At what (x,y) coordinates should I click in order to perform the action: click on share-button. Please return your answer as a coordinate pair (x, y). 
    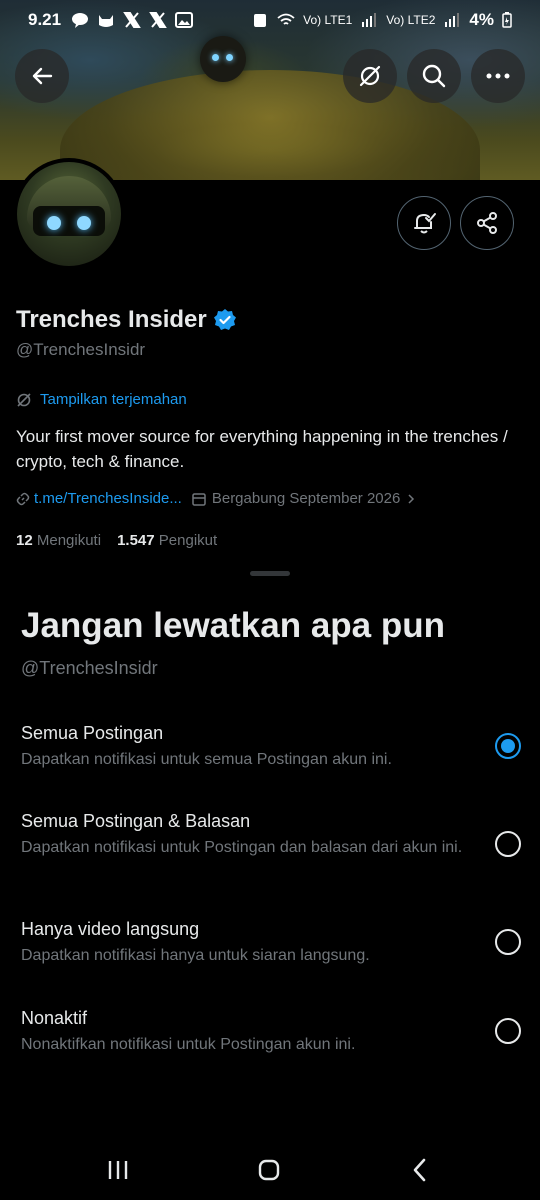
    Looking at the image, I should click on (487, 223).